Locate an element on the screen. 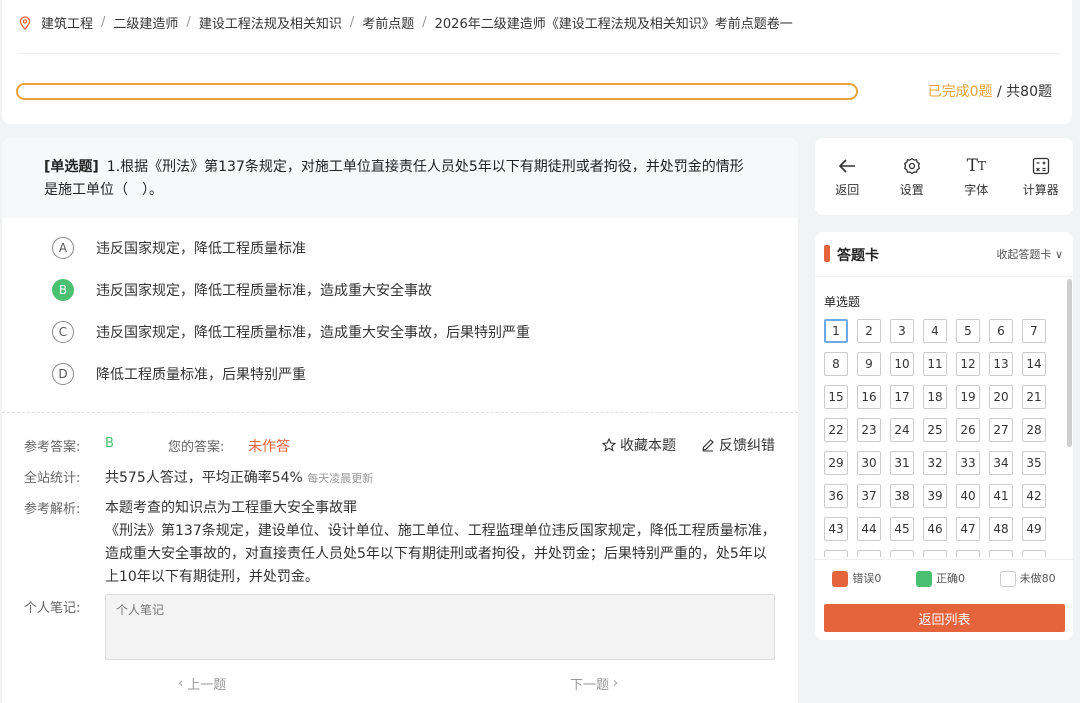  toolbar: 返回 设置 TT 字体 计算器 is located at coordinates (944, 176).